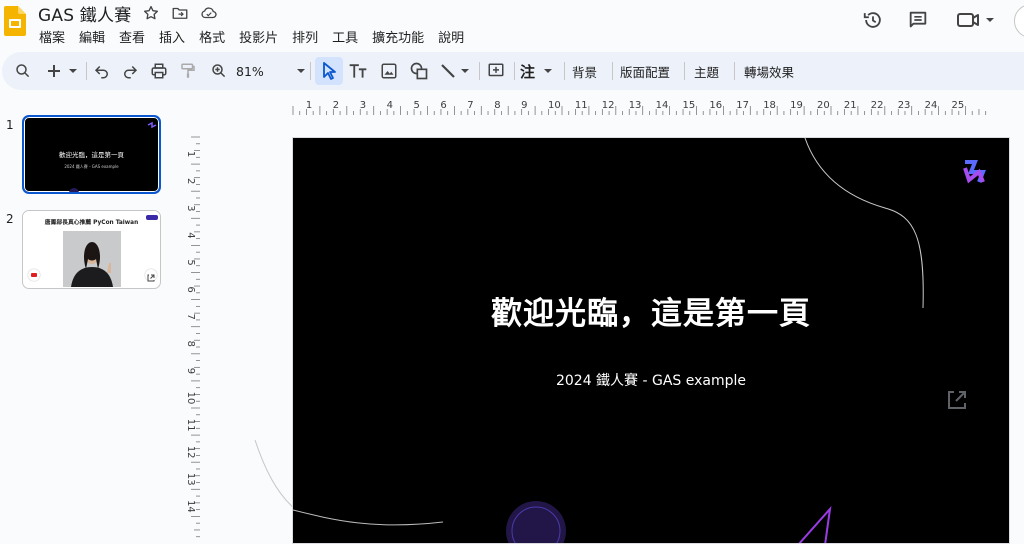 The image size is (1024, 544). I want to click on select-tool-button, so click(329, 71).